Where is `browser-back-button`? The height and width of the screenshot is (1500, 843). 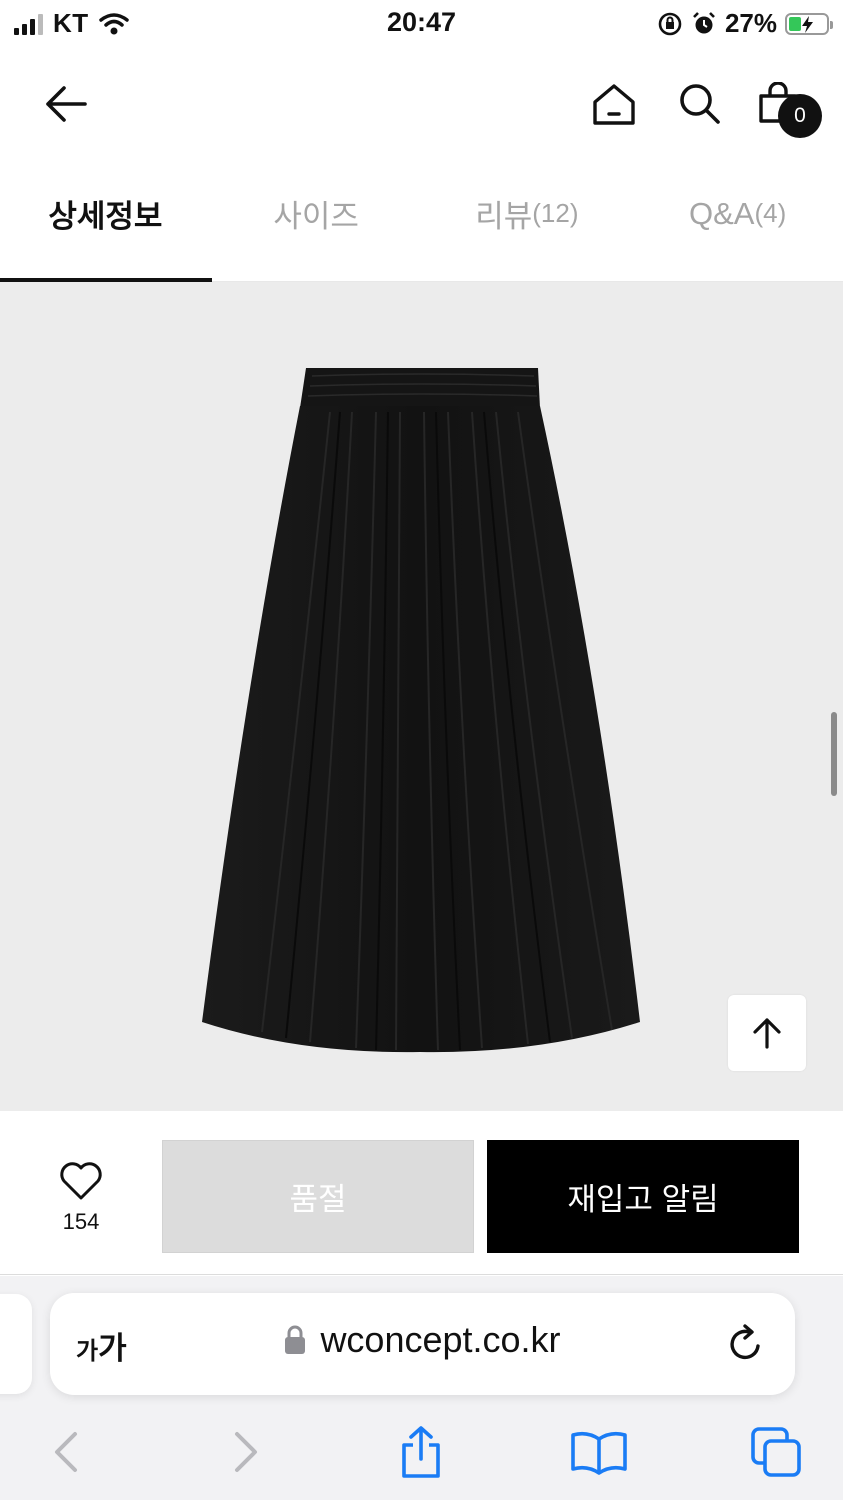 browser-back-button is located at coordinates (66, 1452).